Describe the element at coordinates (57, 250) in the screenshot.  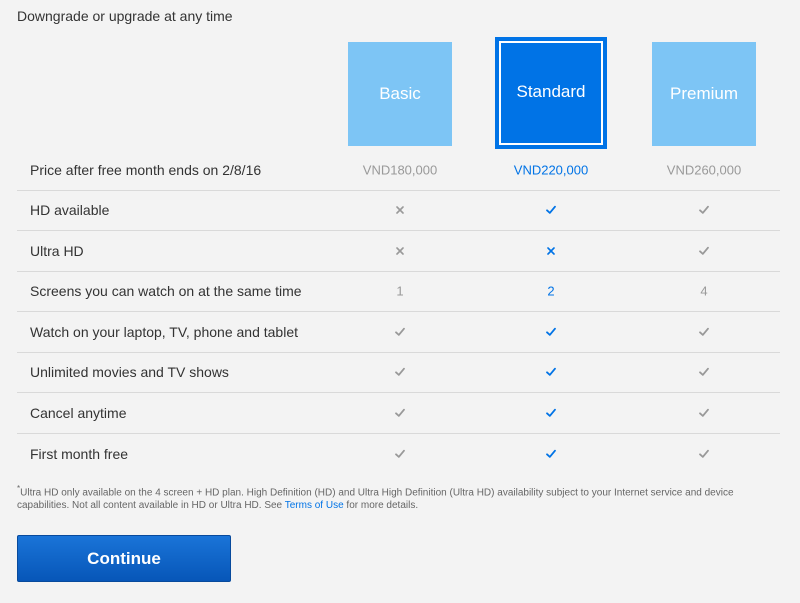
I see `feature-label: Ultra HD` at that location.